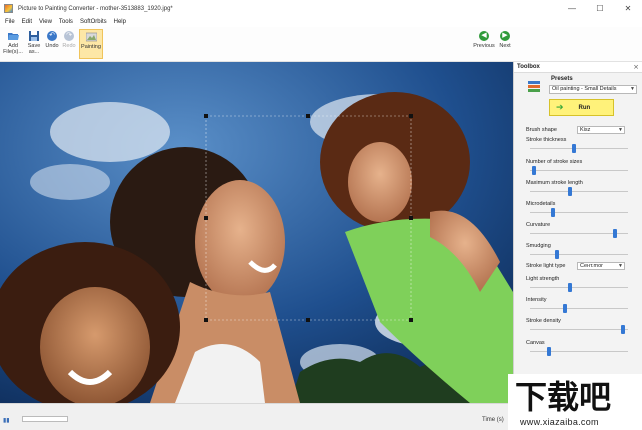 The width and height of the screenshot is (642, 430). I want to click on slider-label-curvature: Curvature, so click(538, 225).